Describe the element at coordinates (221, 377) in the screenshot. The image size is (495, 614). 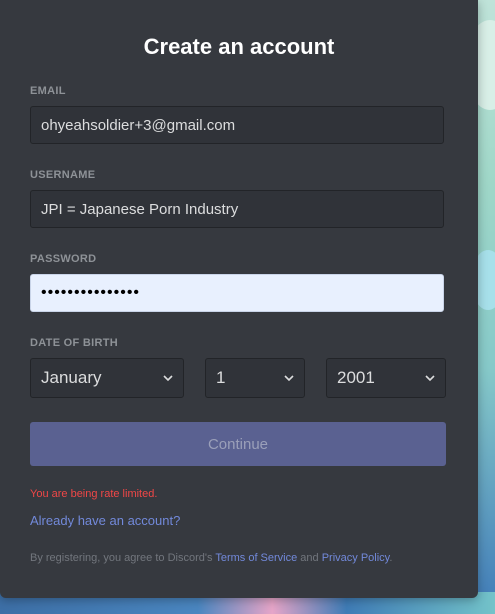
I see `day-value: 1` at that location.